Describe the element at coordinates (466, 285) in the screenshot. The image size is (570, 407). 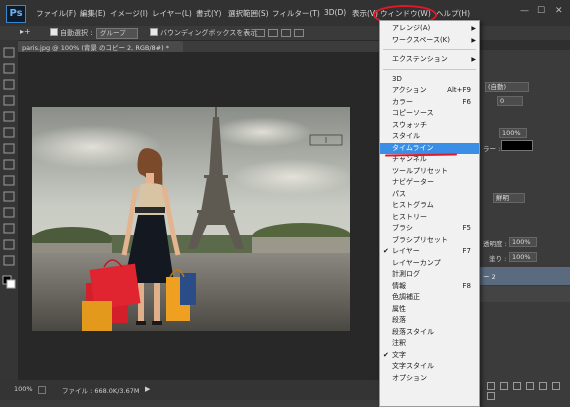
I see `menu-item-shortcut: F8` at that location.